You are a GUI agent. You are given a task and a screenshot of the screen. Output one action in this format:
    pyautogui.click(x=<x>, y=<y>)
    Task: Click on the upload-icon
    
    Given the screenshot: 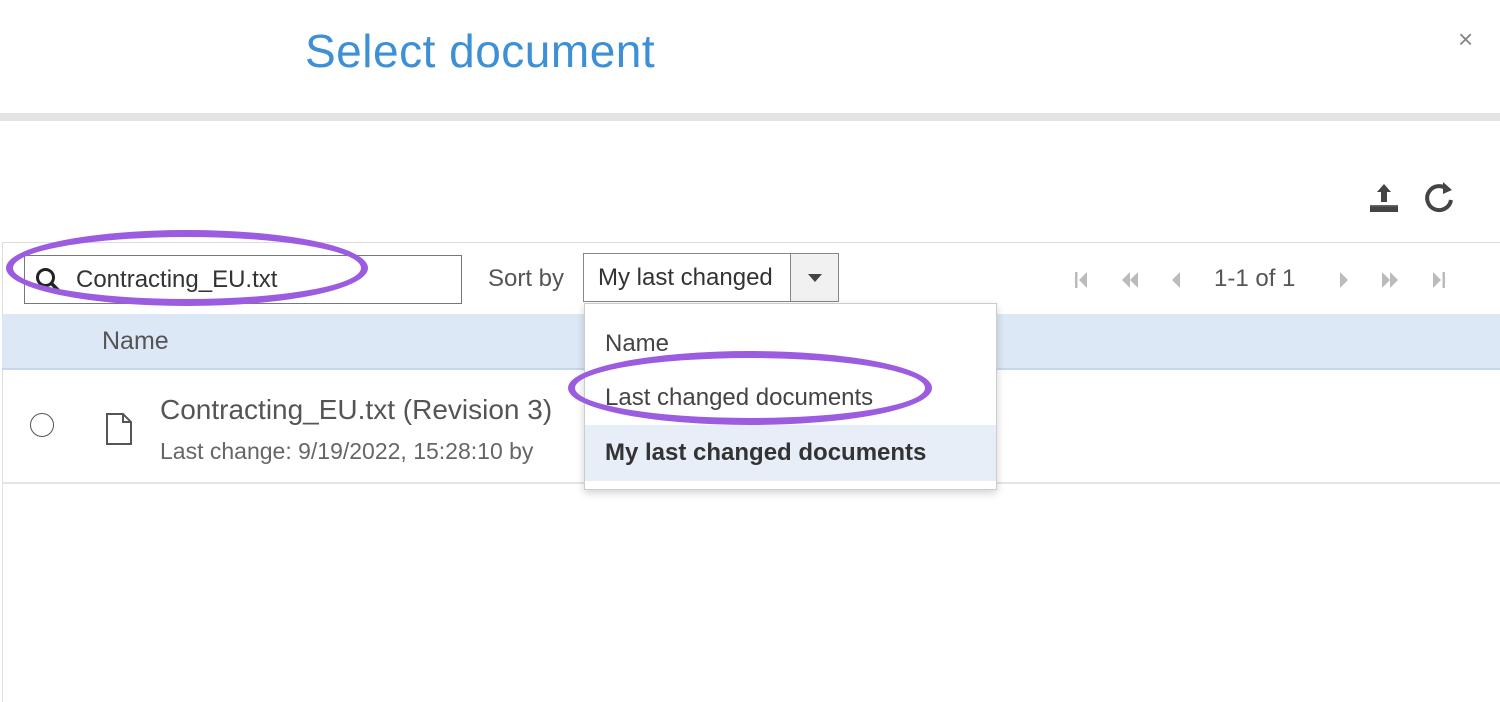 What is the action you would take?
    pyautogui.click(x=1384, y=198)
    